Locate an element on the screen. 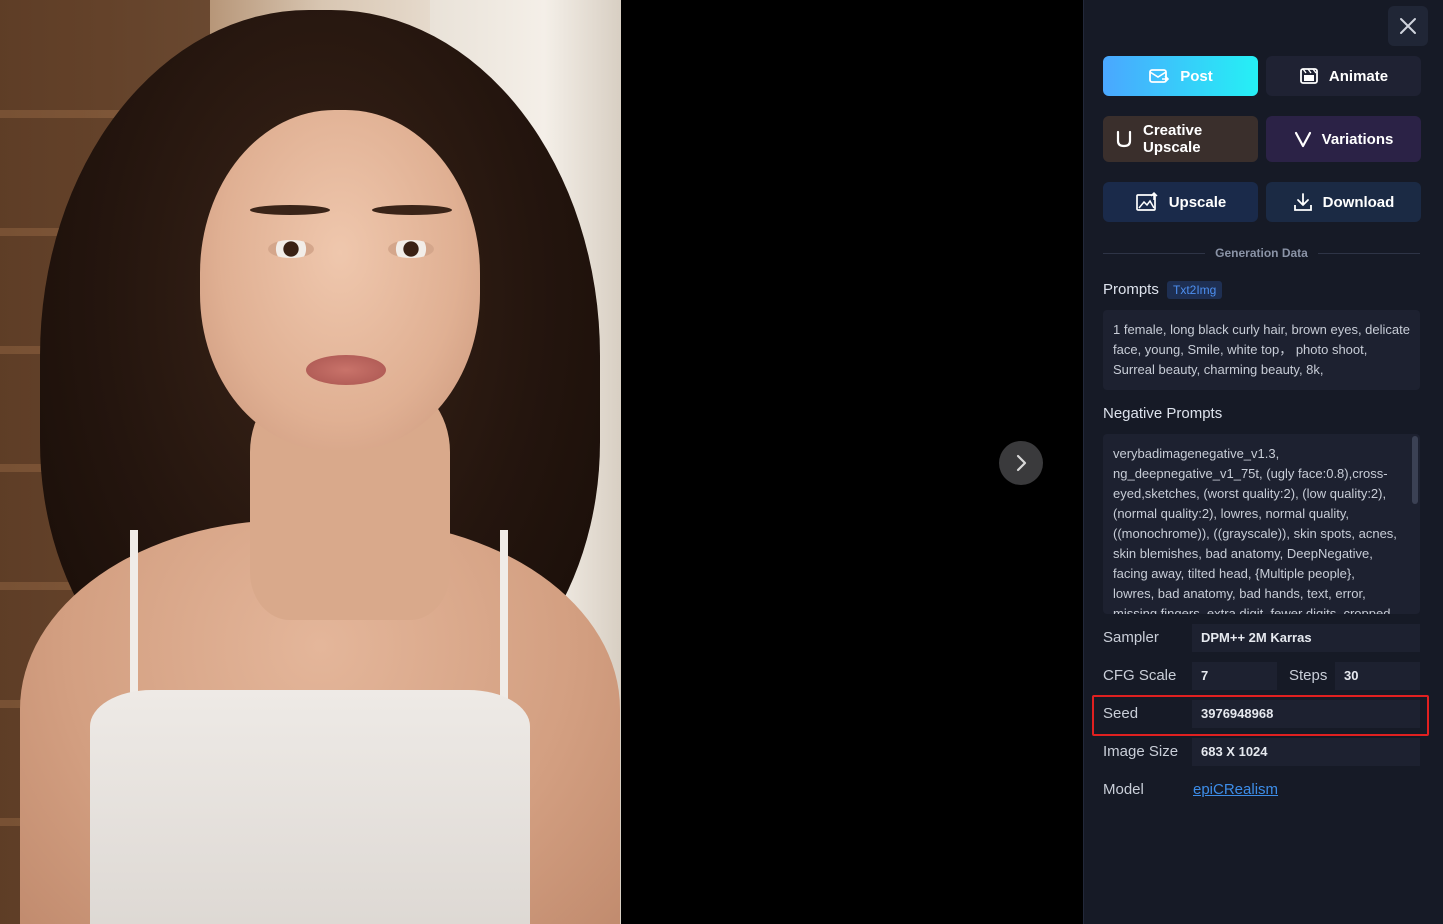 The width and height of the screenshot is (1443, 924). sampler-label: Sampler is located at coordinates (1131, 637).